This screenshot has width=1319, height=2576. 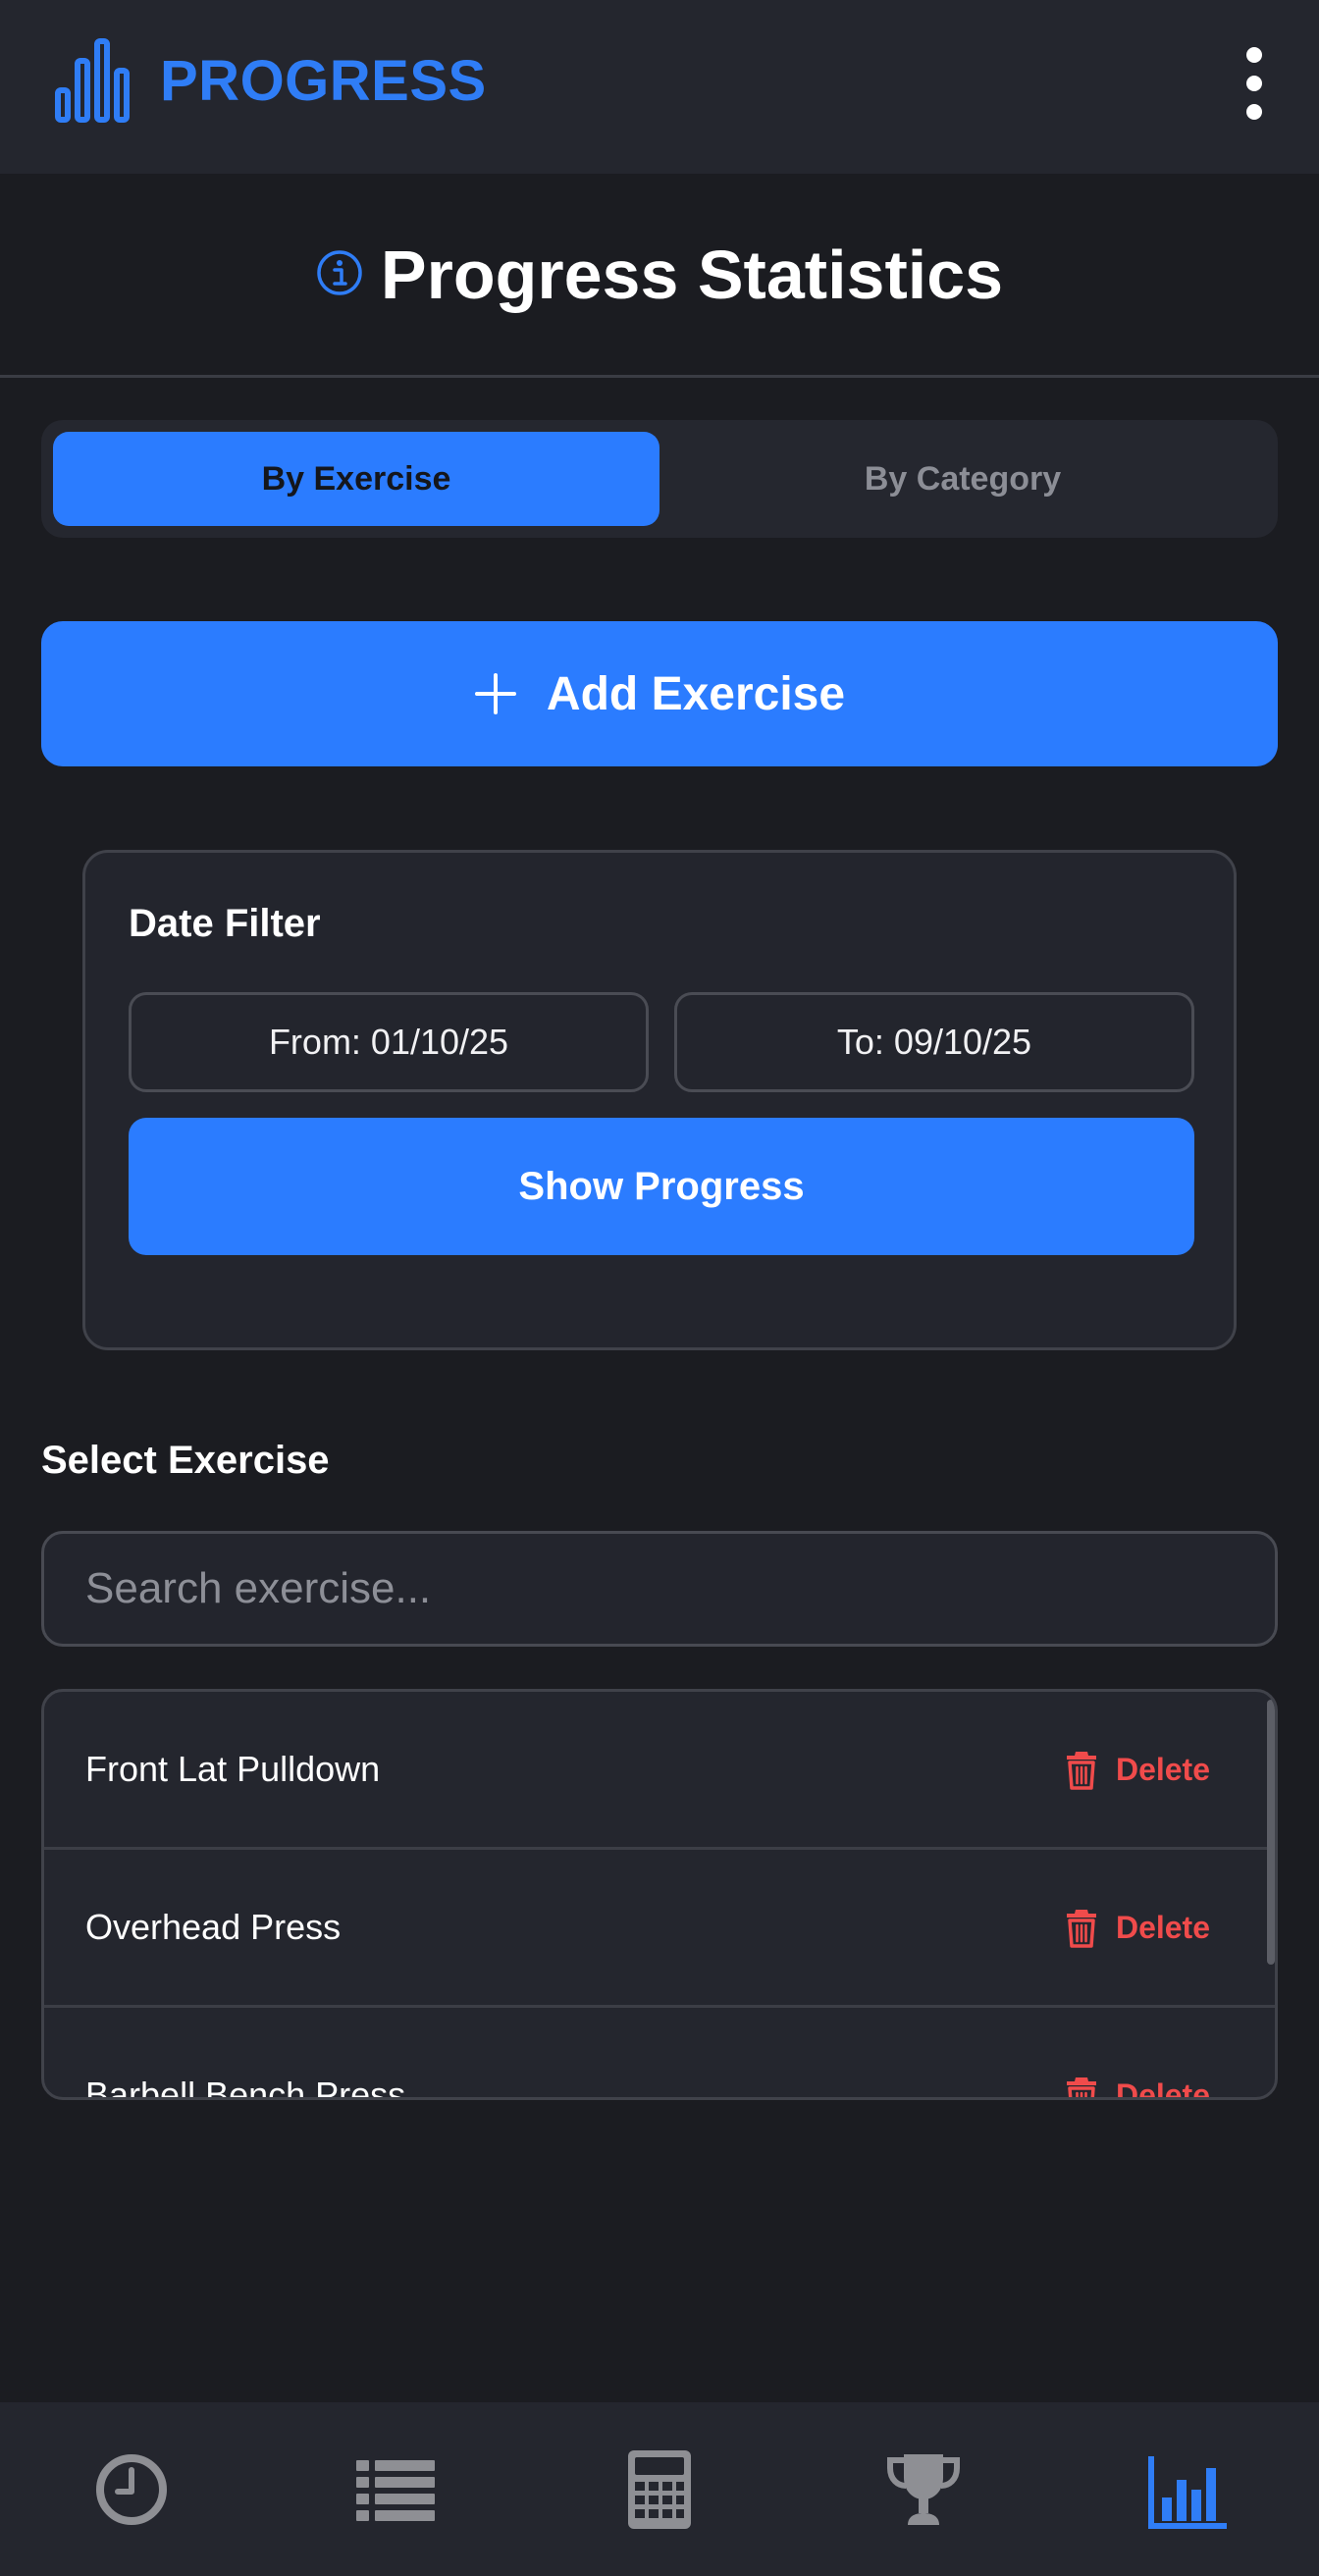 I want to click on list-item: Overhead Press Delete, so click(x=659, y=1929).